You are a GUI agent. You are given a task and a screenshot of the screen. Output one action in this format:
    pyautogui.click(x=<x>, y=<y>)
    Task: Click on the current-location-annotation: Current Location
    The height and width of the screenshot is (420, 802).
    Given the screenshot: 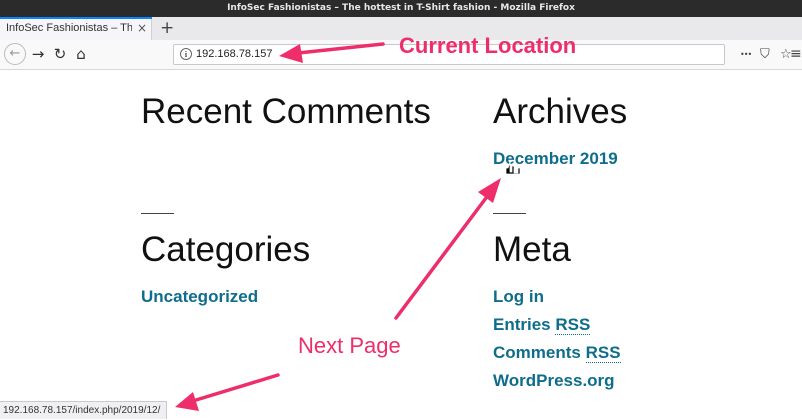 What is the action you would take?
    pyautogui.click(x=488, y=45)
    